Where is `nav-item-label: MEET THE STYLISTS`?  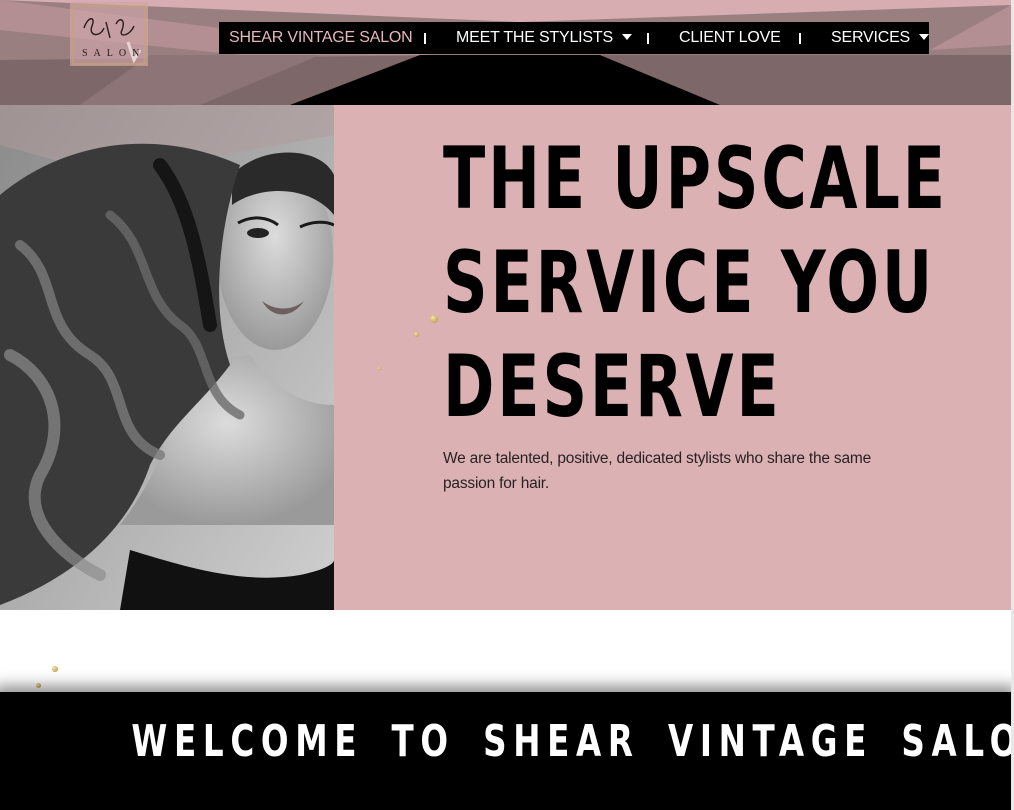
nav-item-label: MEET THE STYLISTS is located at coordinates (534, 37).